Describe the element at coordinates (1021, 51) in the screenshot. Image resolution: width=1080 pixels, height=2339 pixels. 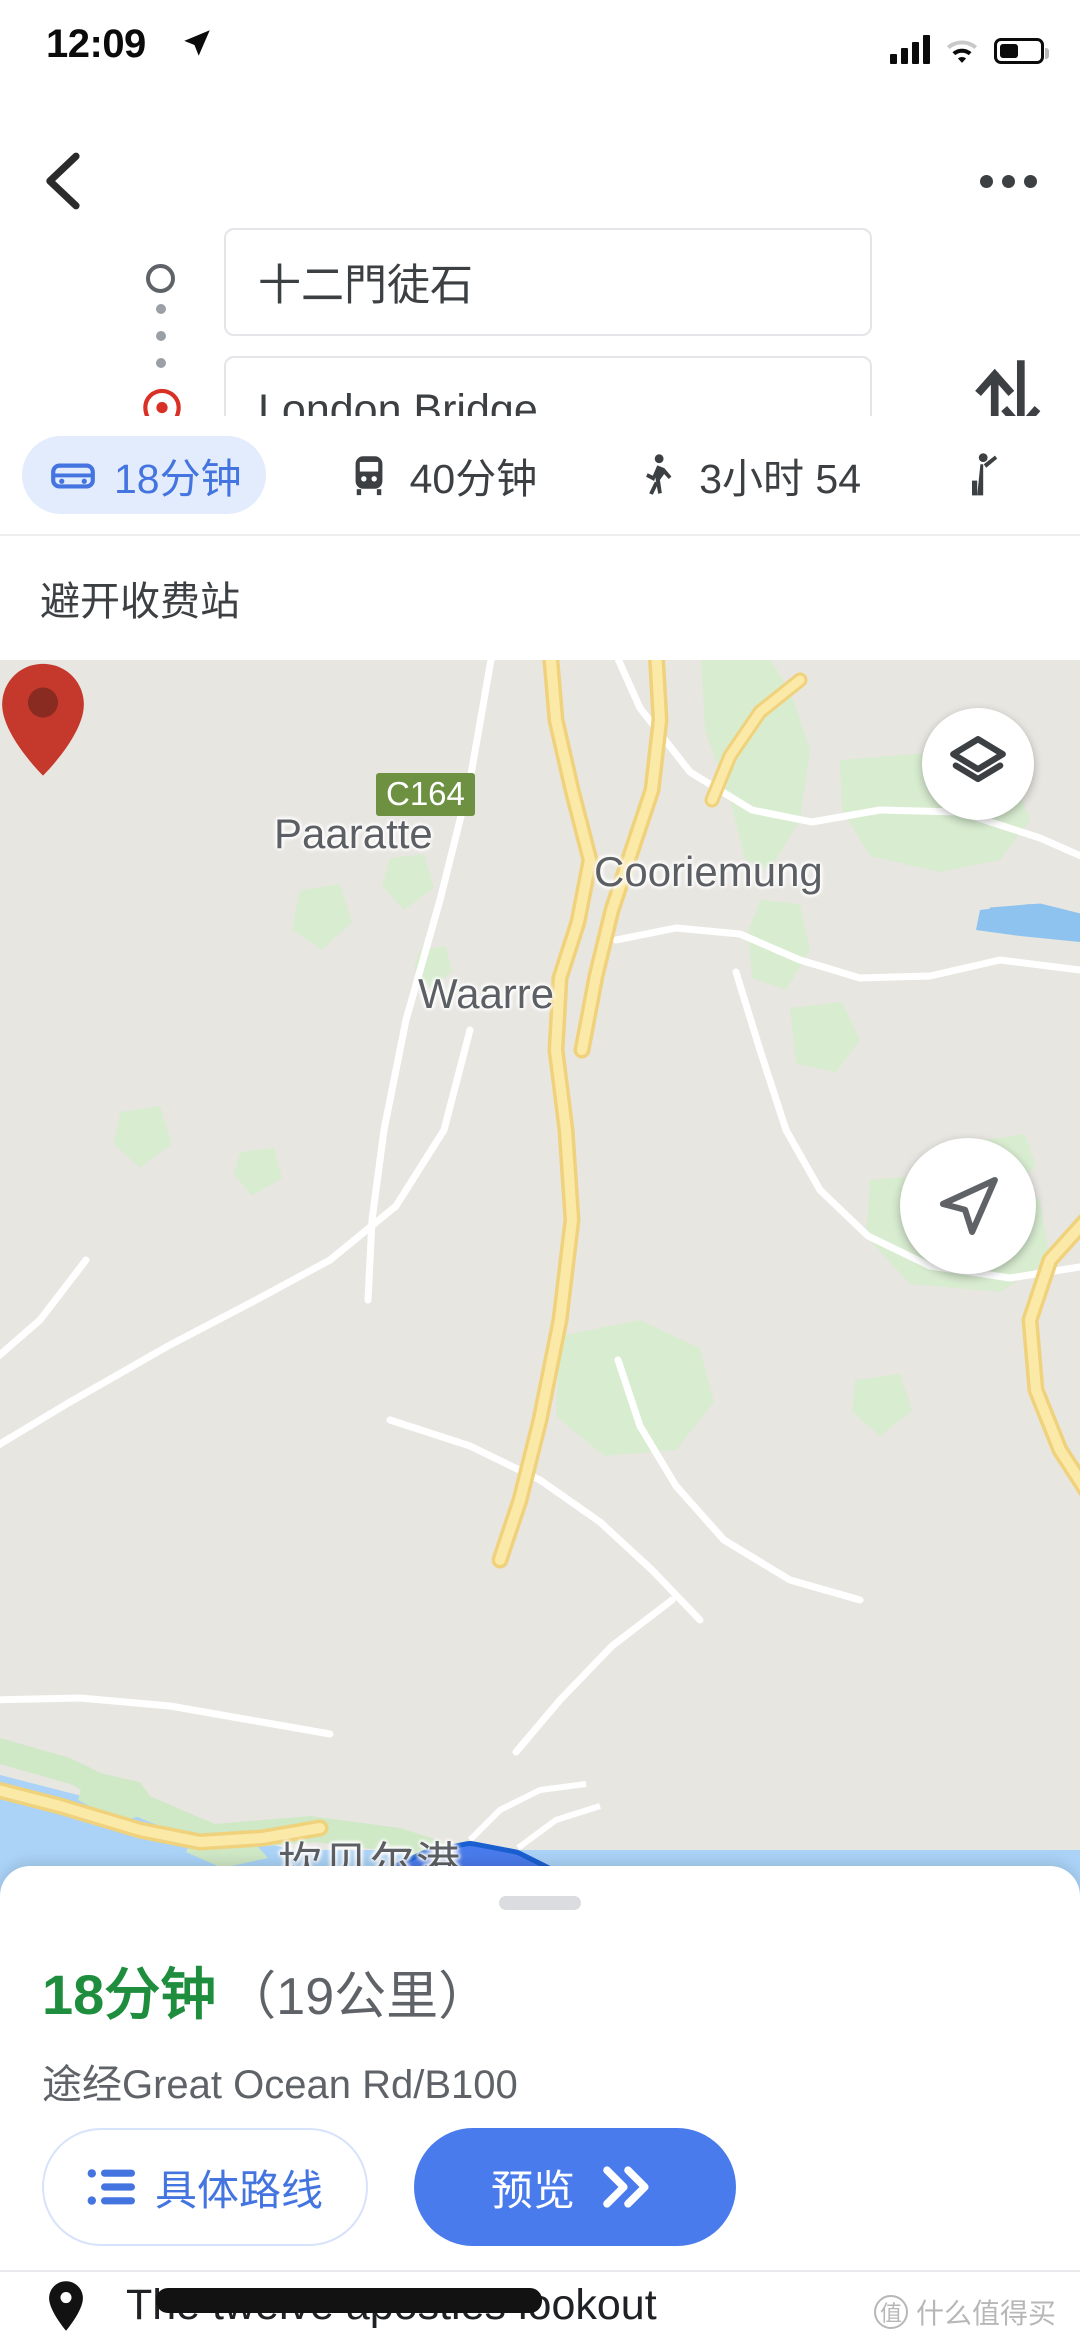
I see `battery-icon` at that location.